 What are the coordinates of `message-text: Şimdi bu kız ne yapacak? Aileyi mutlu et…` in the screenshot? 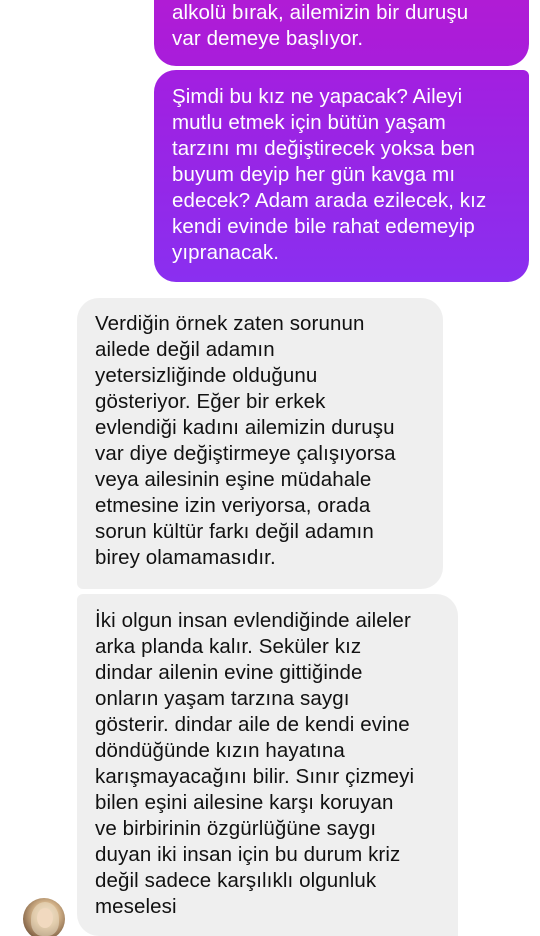 It's located at (329, 174).